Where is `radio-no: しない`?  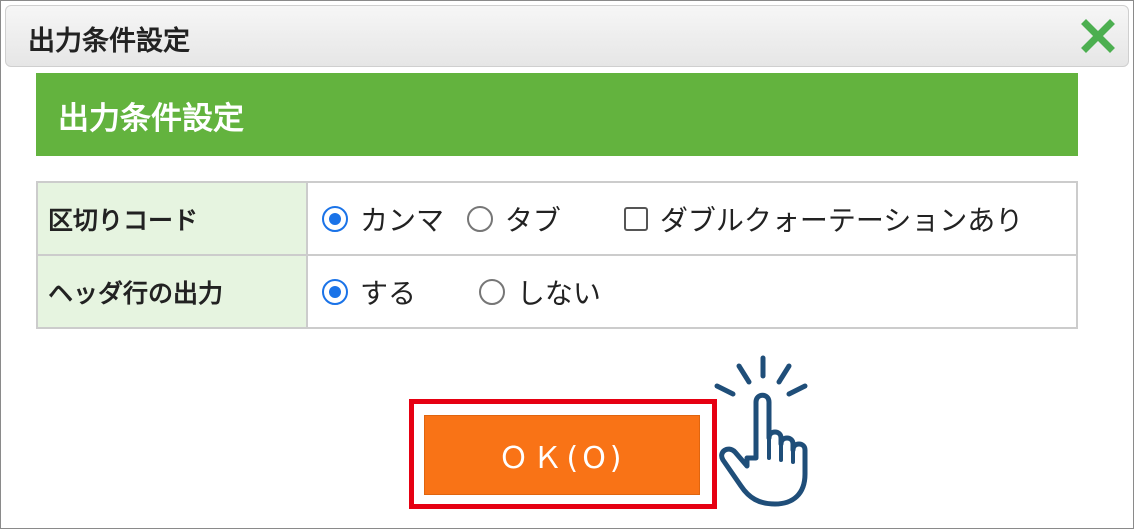 radio-no: しない is located at coordinates (539, 292).